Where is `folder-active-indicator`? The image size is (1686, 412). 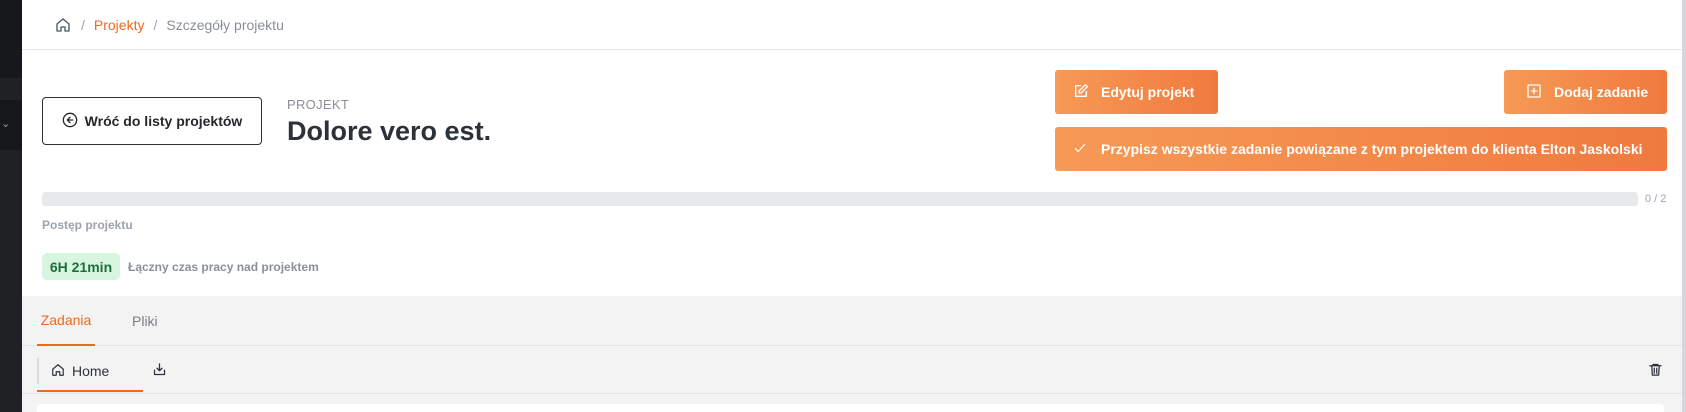
folder-active-indicator is located at coordinates (90, 391).